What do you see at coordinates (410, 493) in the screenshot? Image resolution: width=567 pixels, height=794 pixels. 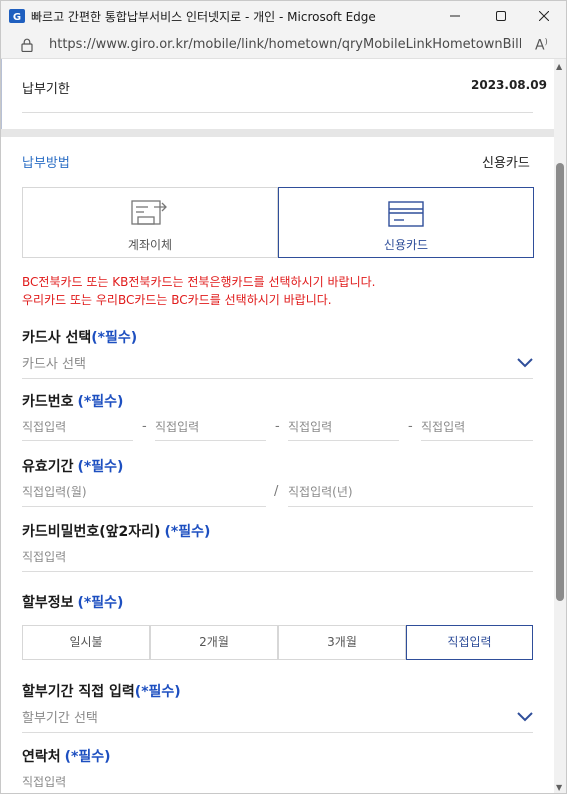 I see `expiry-year-input: 직접입력(년)` at bounding box center [410, 493].